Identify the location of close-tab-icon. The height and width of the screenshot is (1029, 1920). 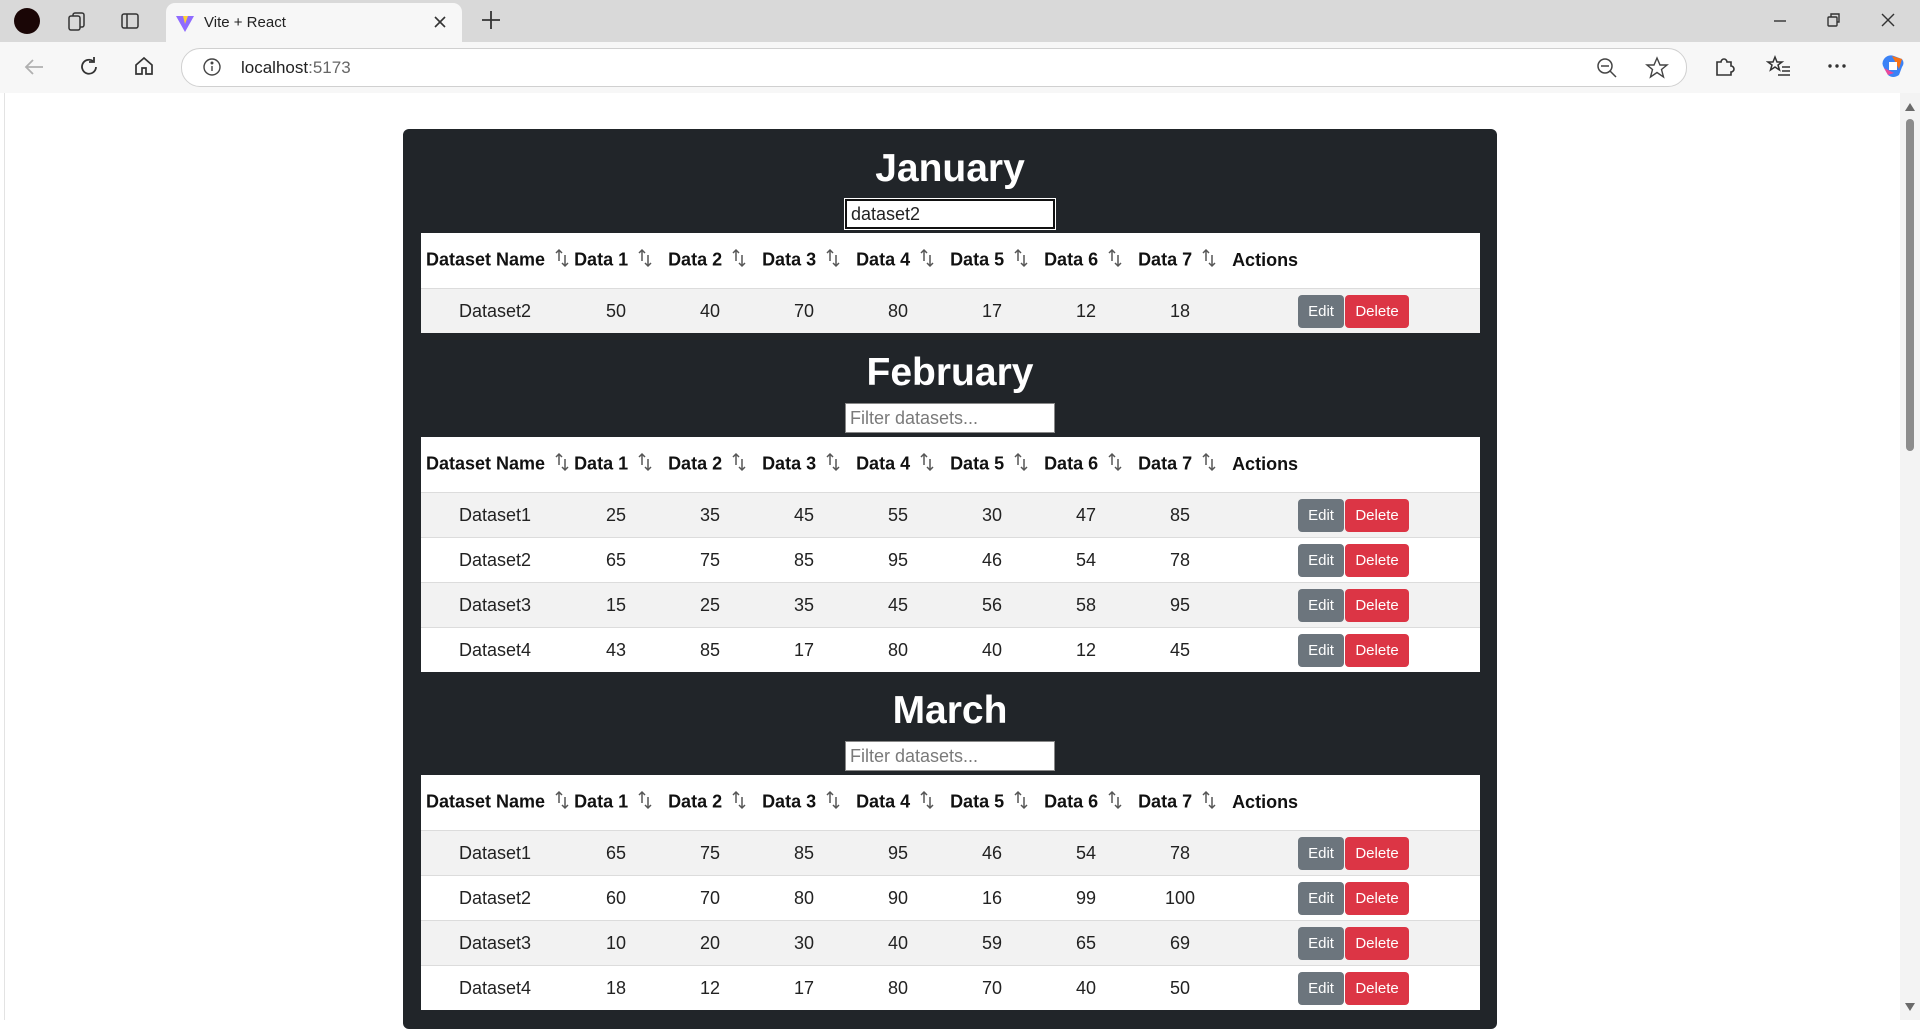
(440, 24).